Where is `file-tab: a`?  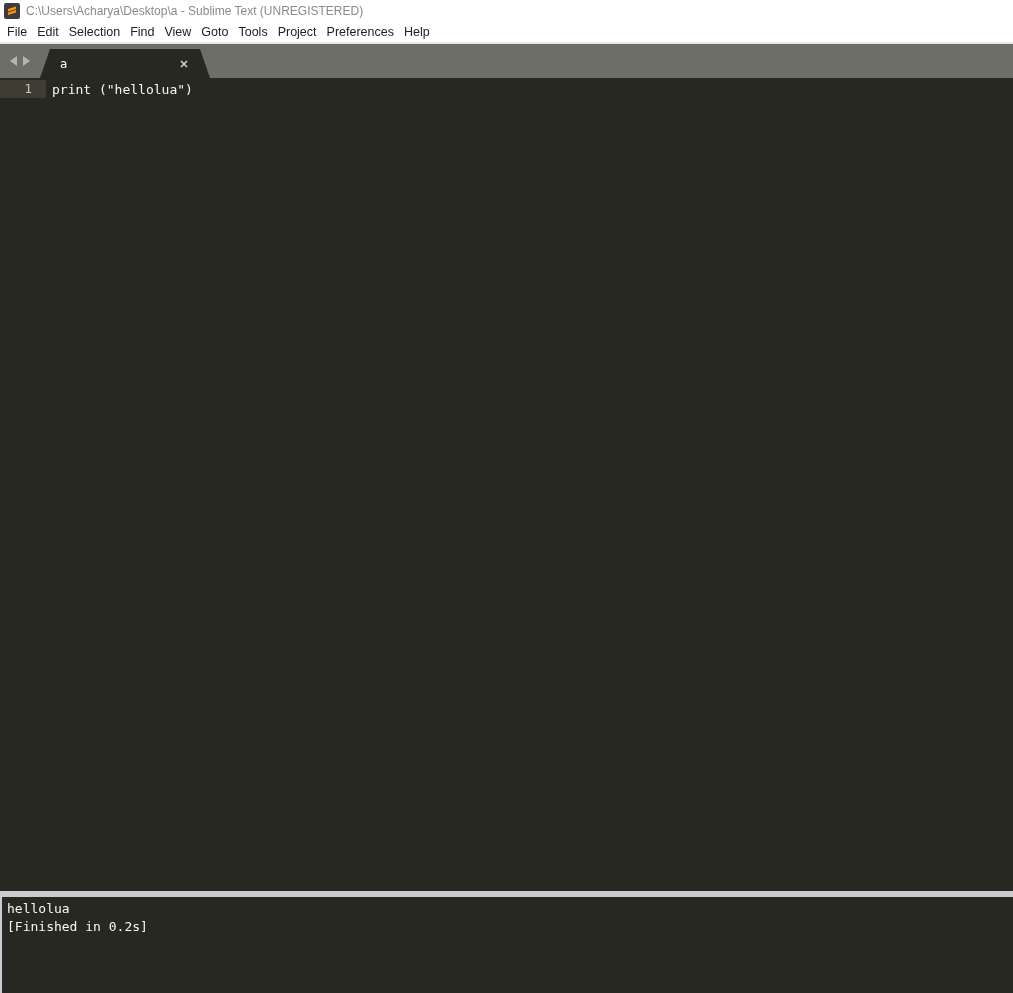
file-tab: a is located at coordinates (125, 63).